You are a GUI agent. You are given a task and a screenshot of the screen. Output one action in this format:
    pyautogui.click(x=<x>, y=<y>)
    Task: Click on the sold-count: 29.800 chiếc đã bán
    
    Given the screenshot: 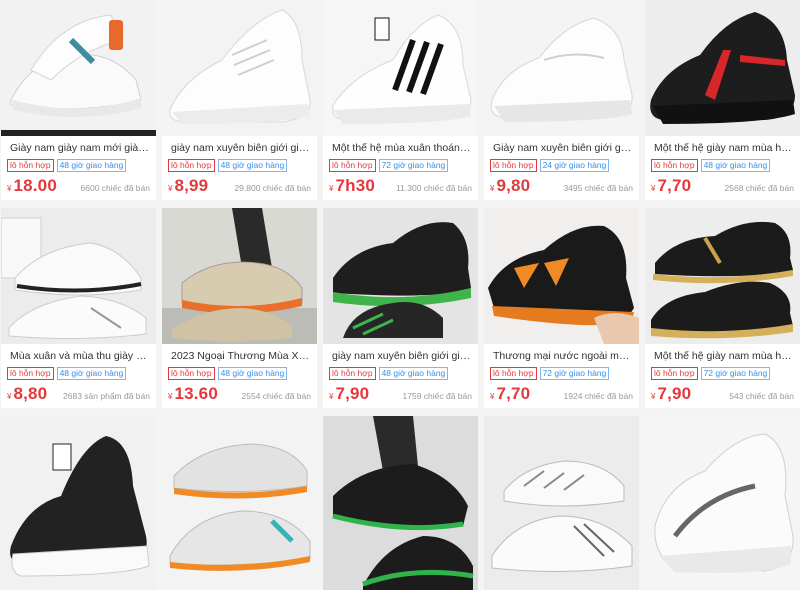 What is the action you would take?
    pyautogui.click(x=272, y=188)
    